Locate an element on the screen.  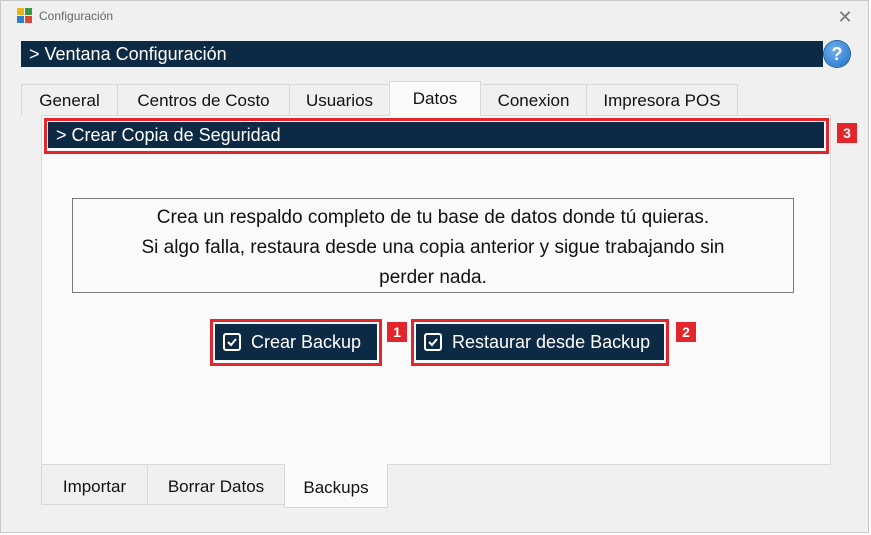
tab-datos: Datos is located at coordinates (435, 98).